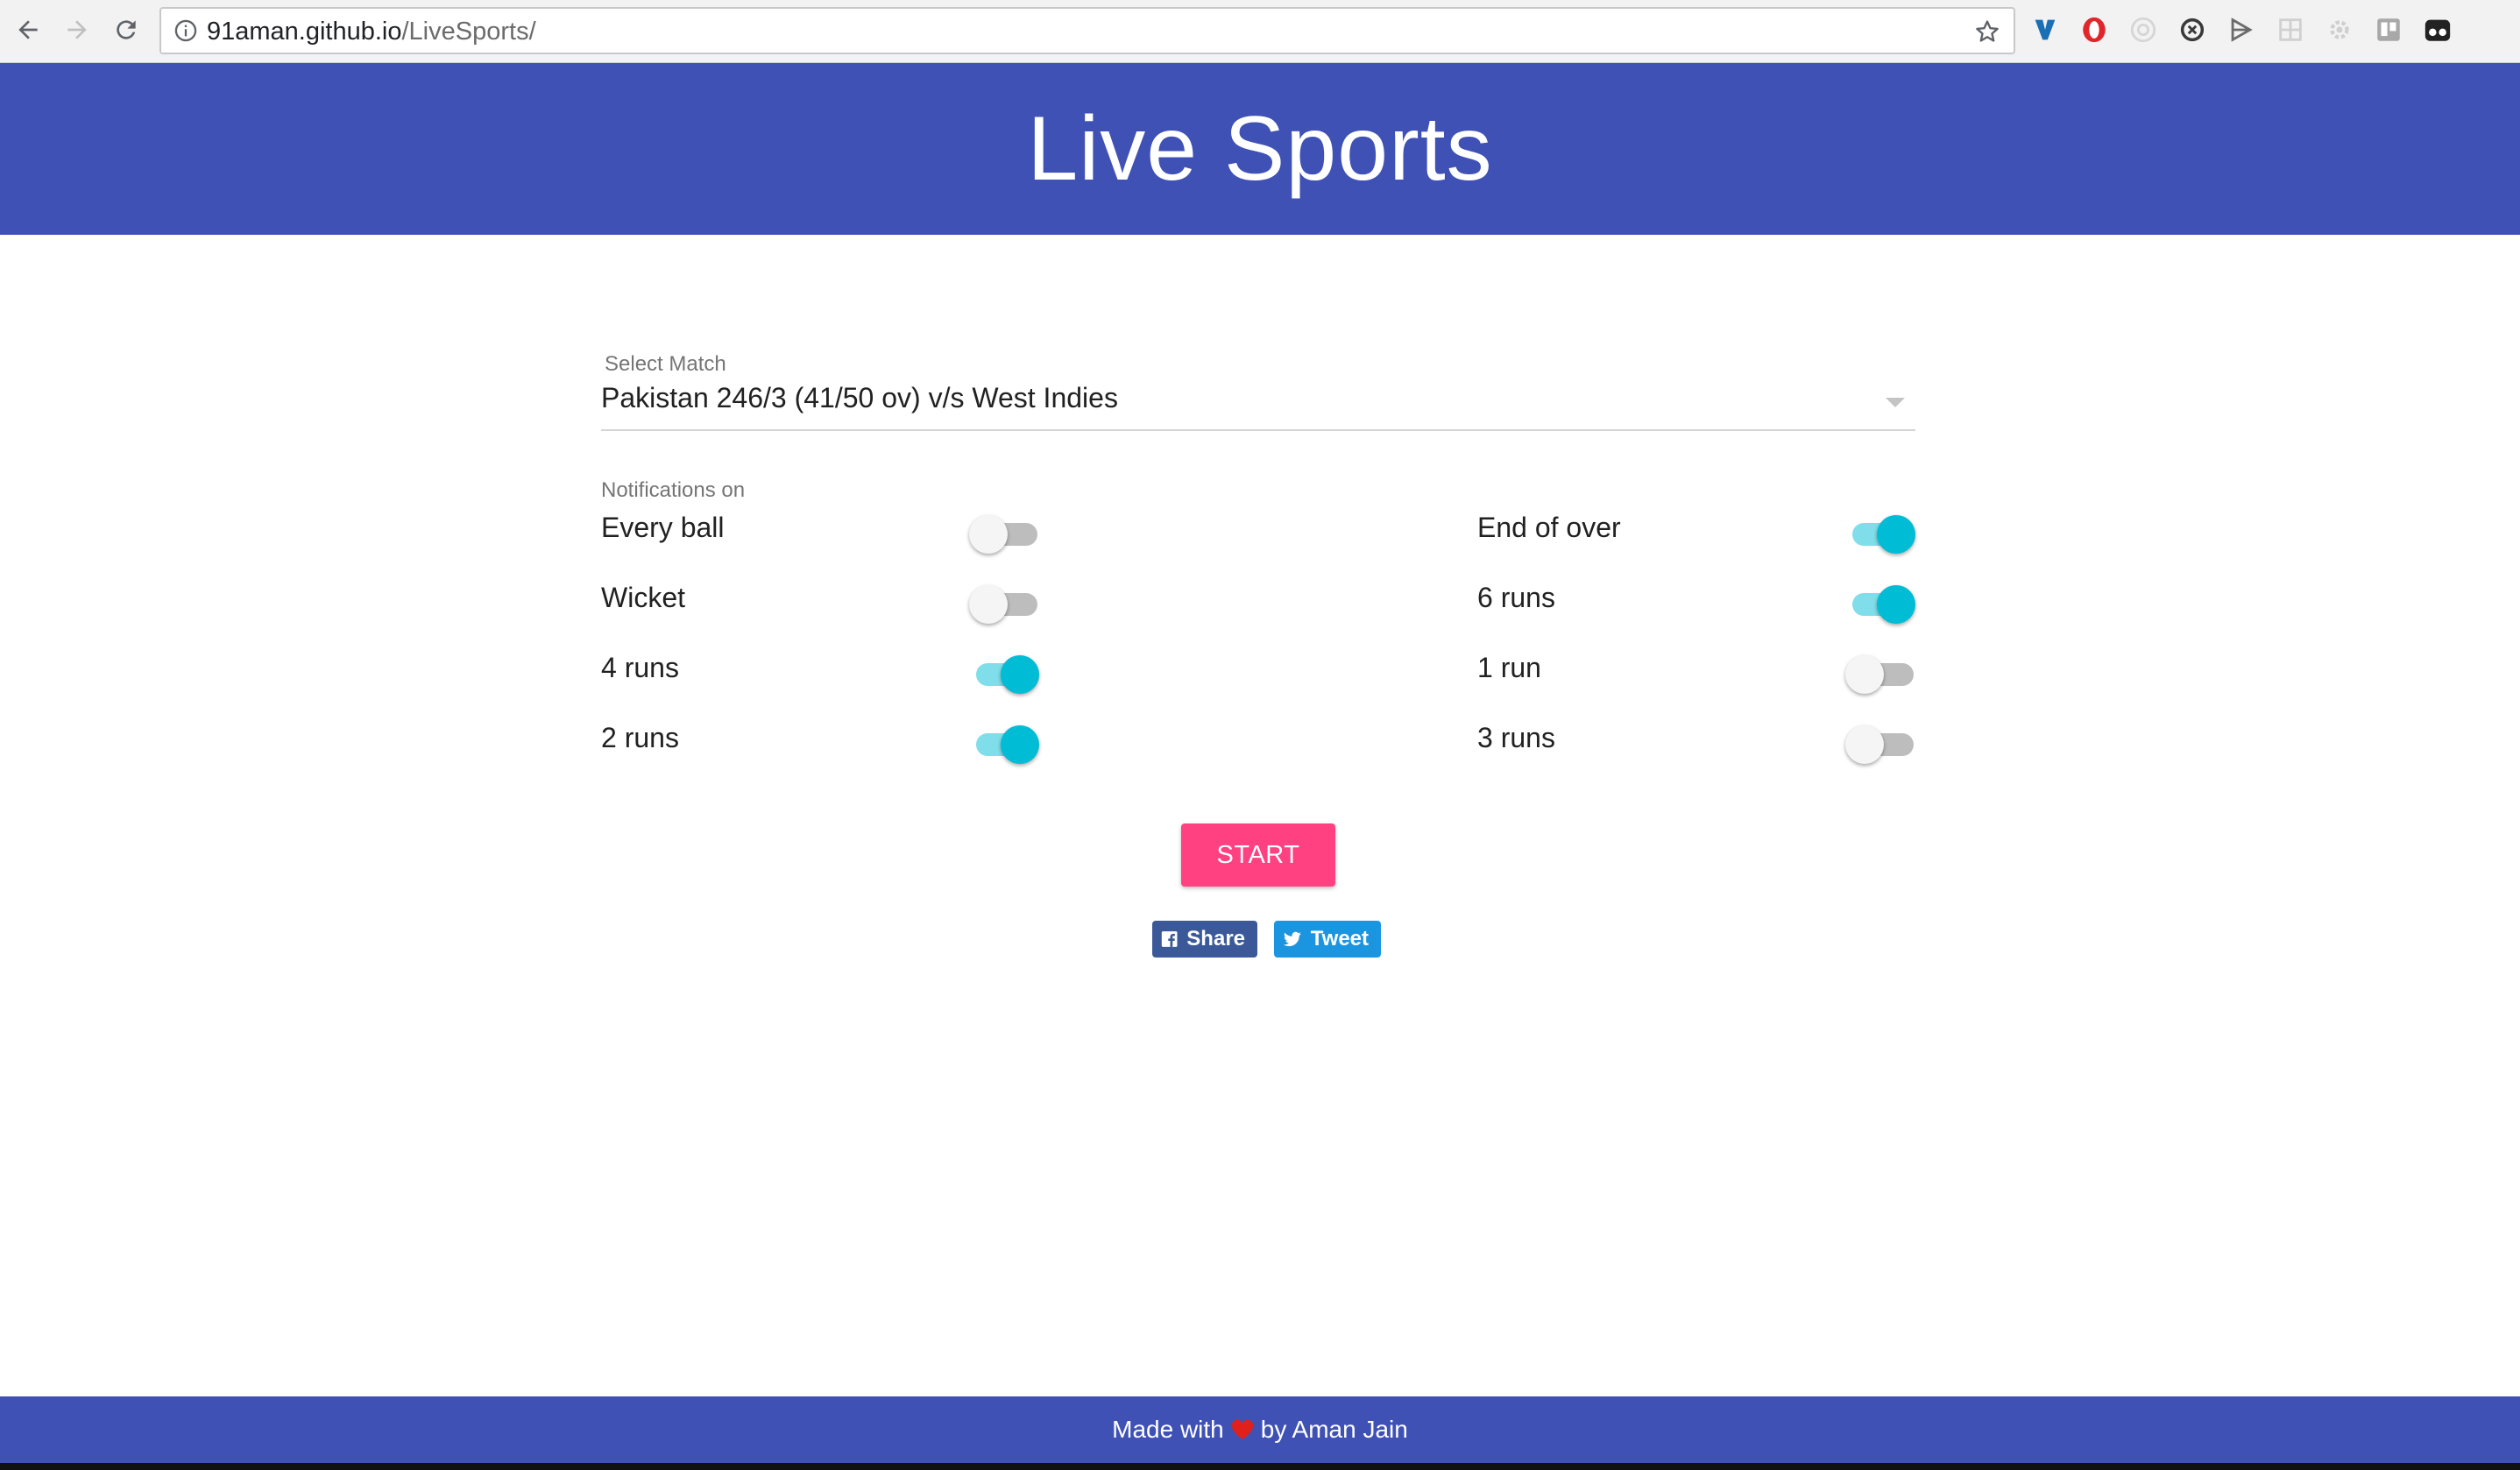 The height and width of the screenshot is (1470, 2520). What do you see at coordinates (1292, 939) in the screenshot?
I see `twitter-bird-icon` at bounding box center [1292, 939].